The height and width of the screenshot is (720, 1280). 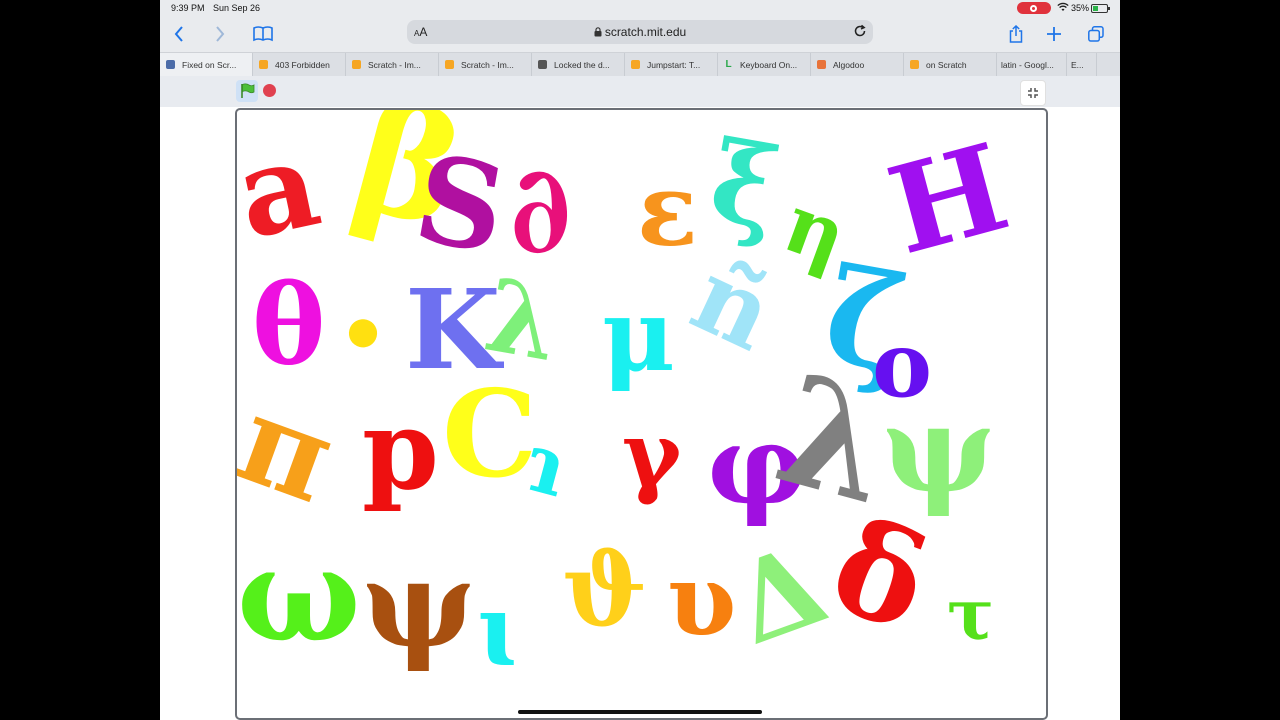 I want to click on letter-sprite: ∂, so click(x=539, y=210).